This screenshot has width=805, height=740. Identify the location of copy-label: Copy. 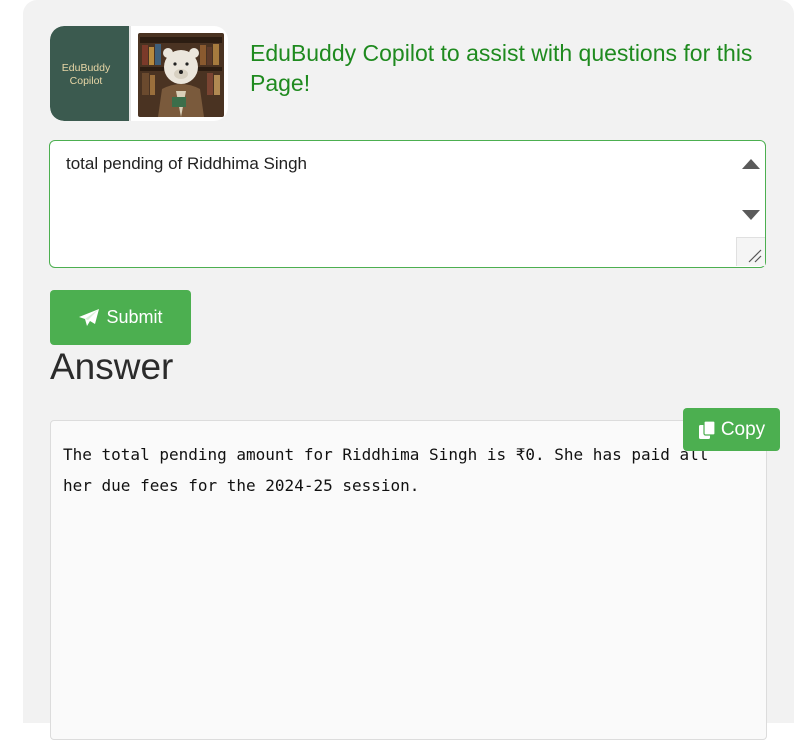
(743, 429).